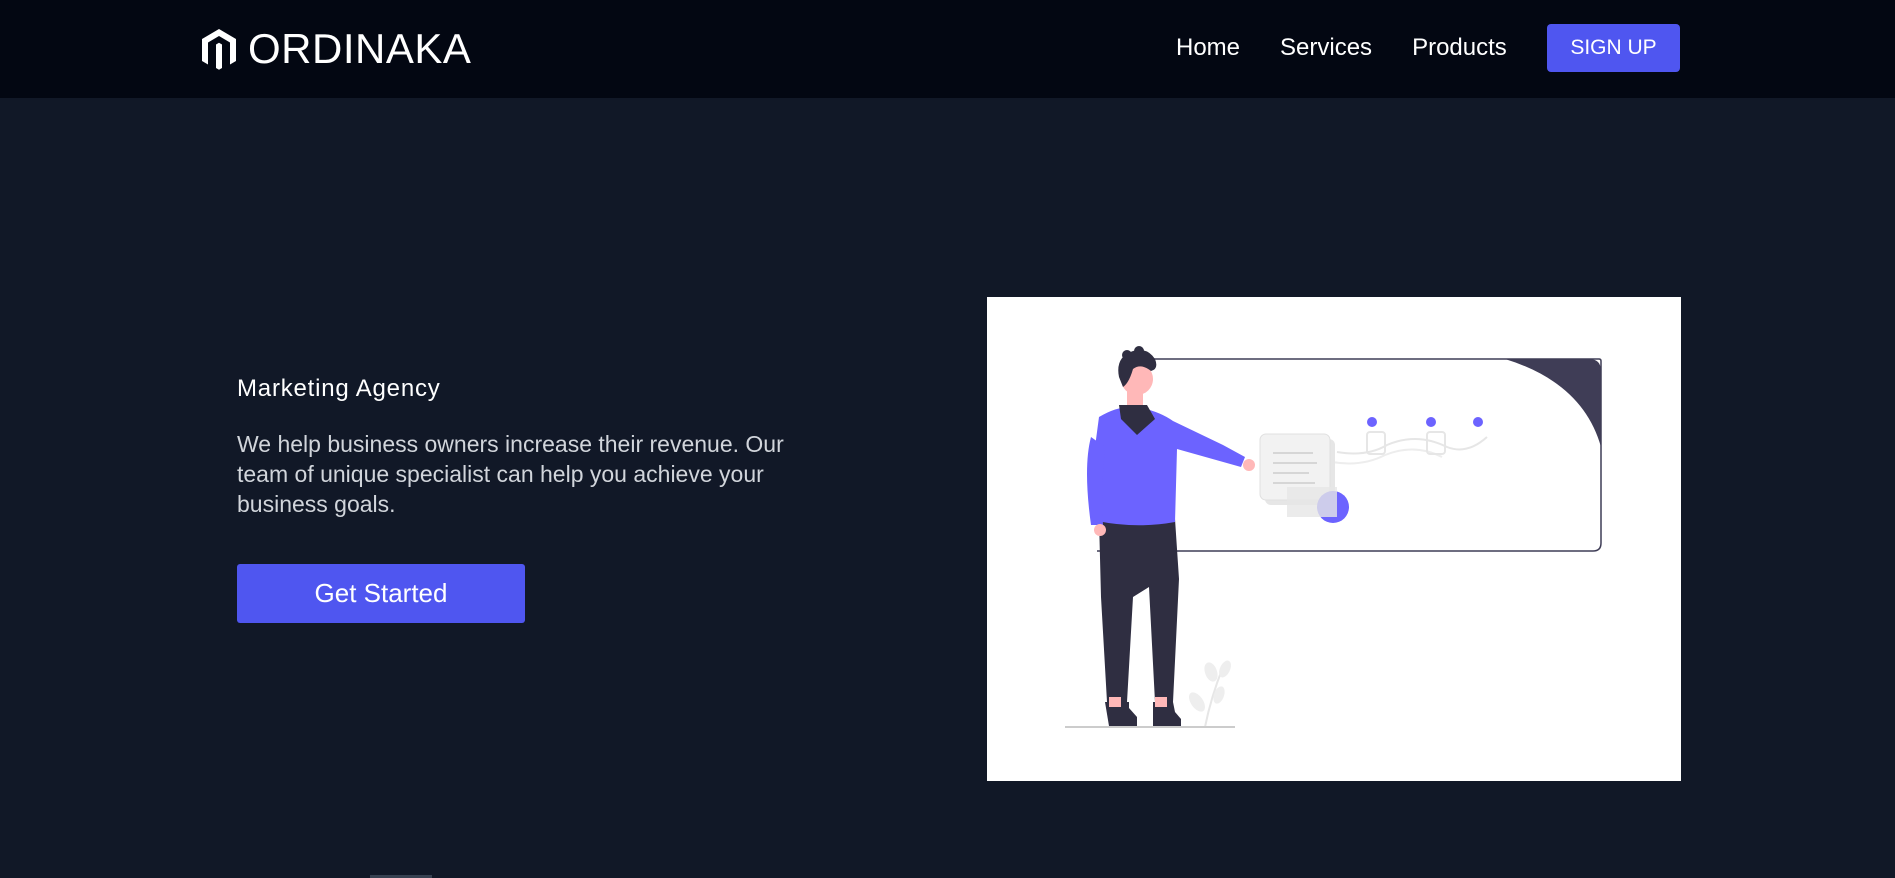 The height and width of the screenshot is (878, 1895). Describe the element at coordinates (339, 388) in the screenshot. I see `hero-title: Marketing Agency` at that location.